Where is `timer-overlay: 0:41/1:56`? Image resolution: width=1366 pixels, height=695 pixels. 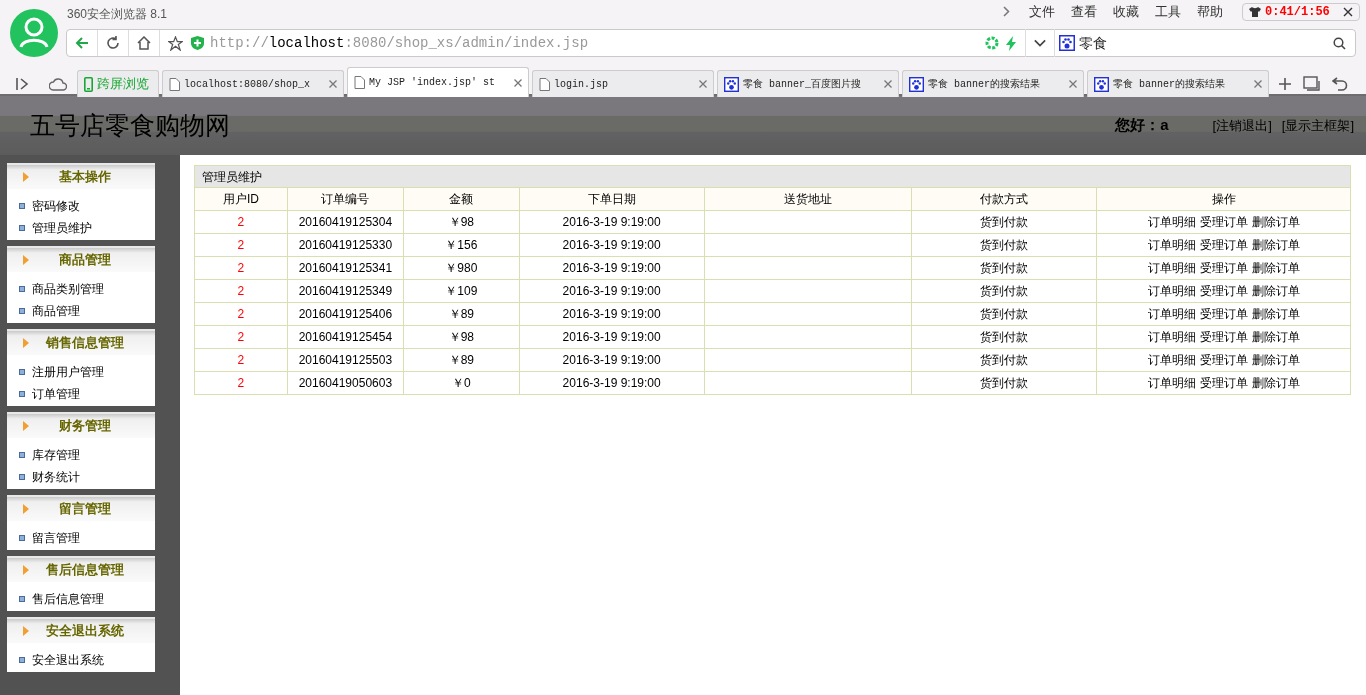
timer-overlay: 0:41/1:56 is located at coordinates (1297, 11).